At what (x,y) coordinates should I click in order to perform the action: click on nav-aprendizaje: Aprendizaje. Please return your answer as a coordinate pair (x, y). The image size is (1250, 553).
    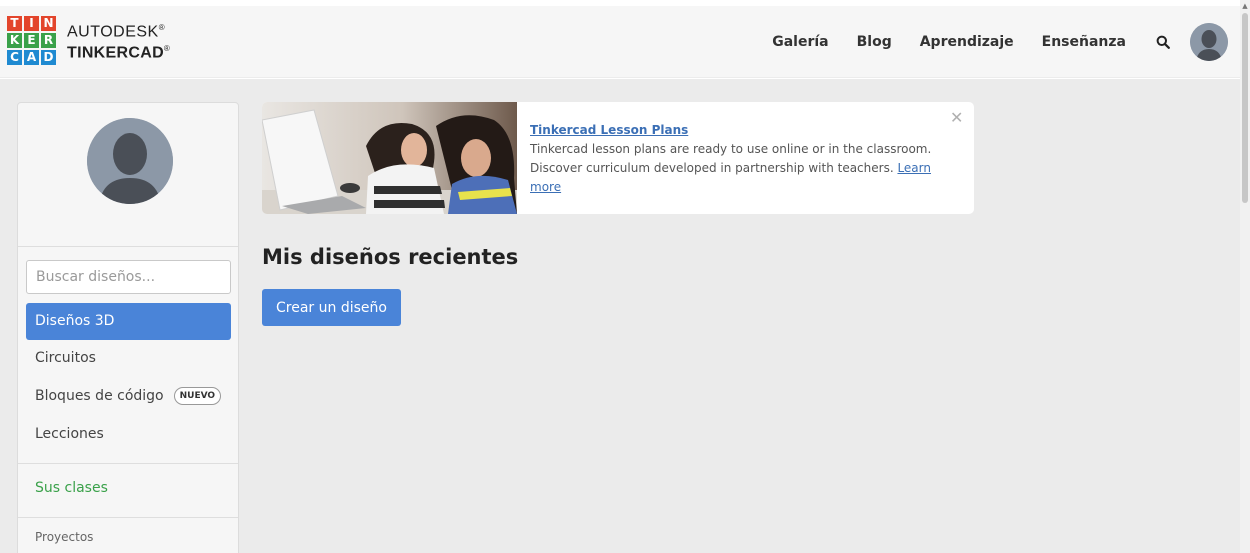
    Looking at the image, I should click on (967, 42).